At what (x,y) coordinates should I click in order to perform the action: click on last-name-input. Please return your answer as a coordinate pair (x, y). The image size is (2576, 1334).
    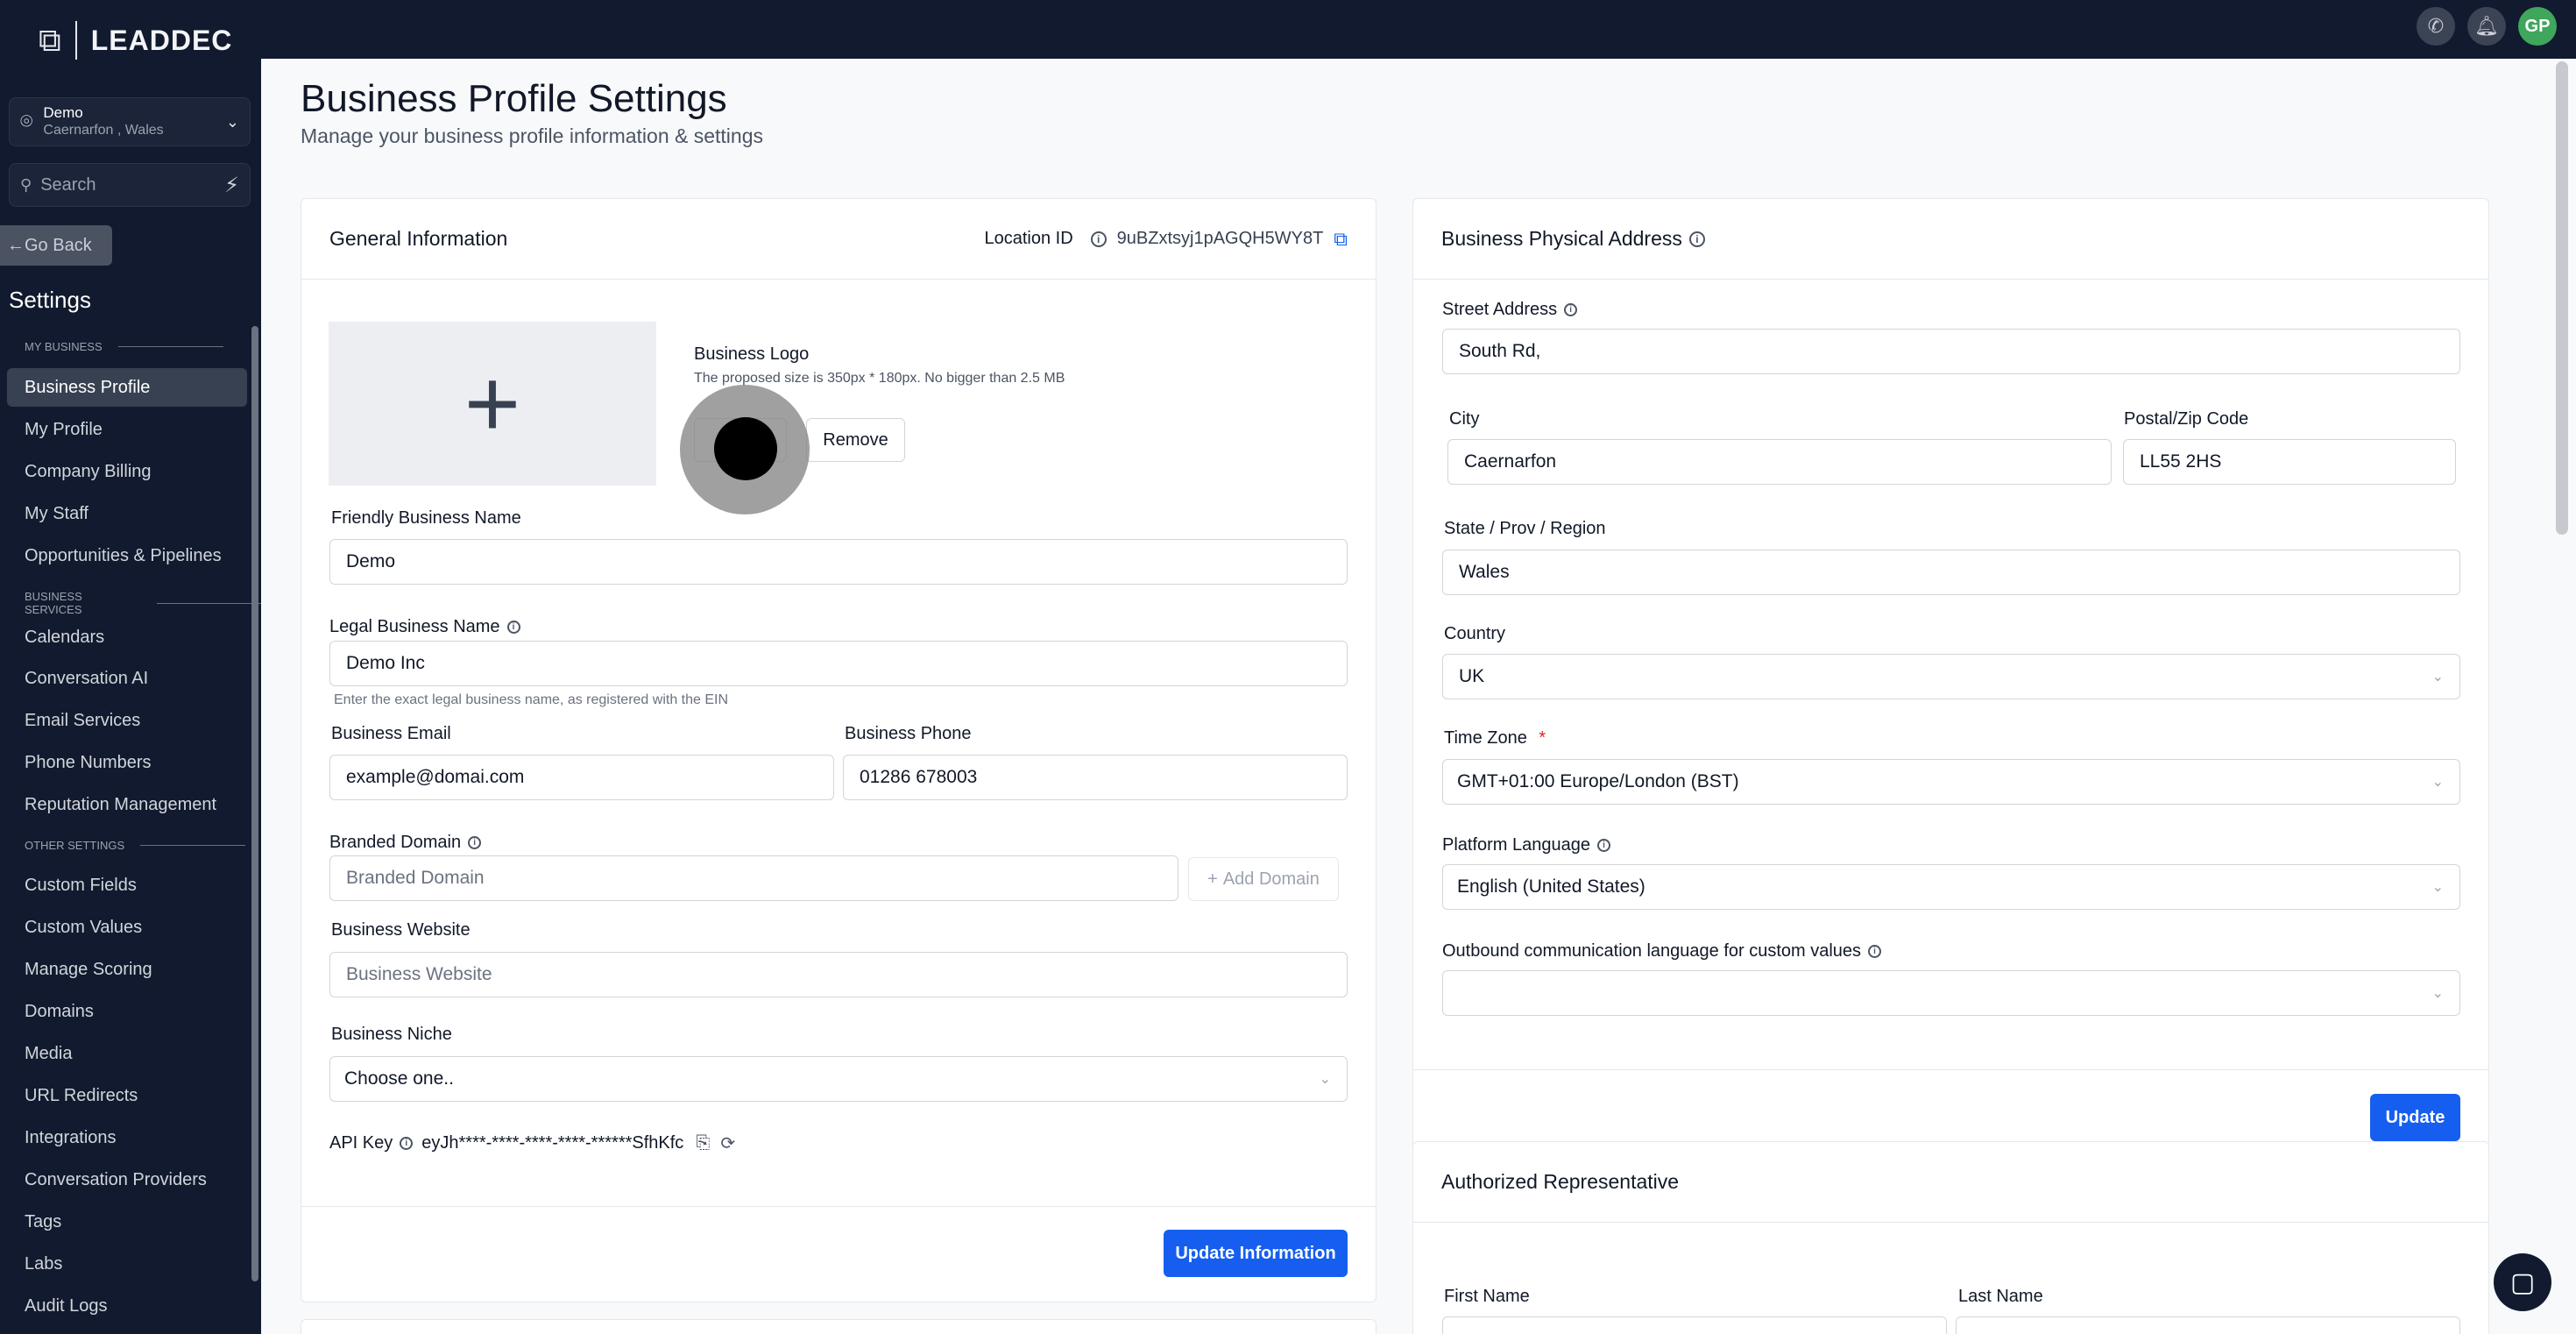
    Looking at the image, I should click on (2208, 1325).